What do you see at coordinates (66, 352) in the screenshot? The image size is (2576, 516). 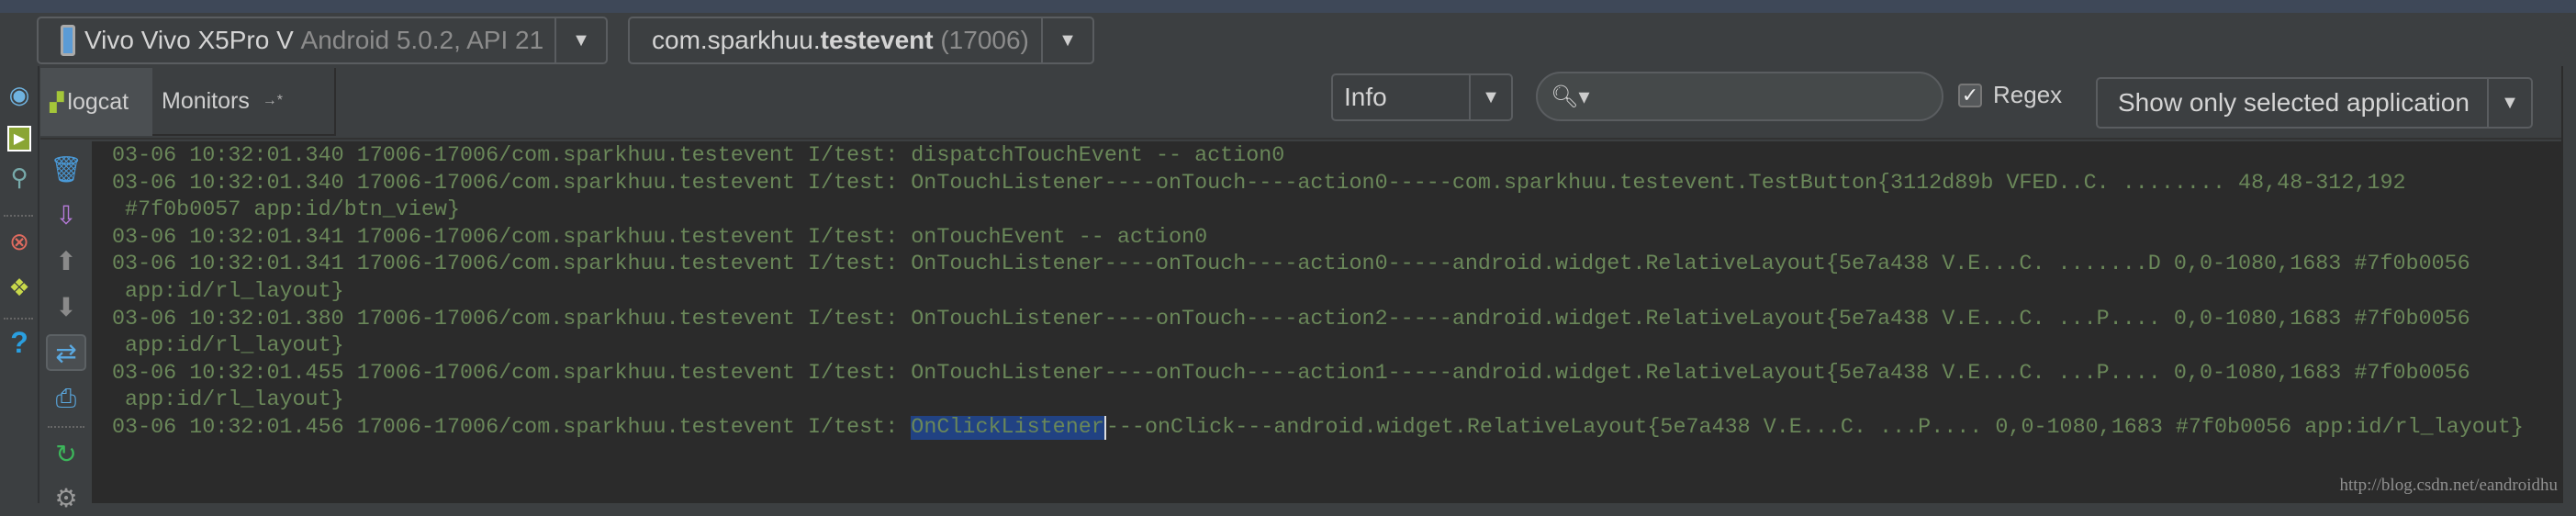 I see `soft-wrap-icon: ⇄` at bounding box center [66, 352].